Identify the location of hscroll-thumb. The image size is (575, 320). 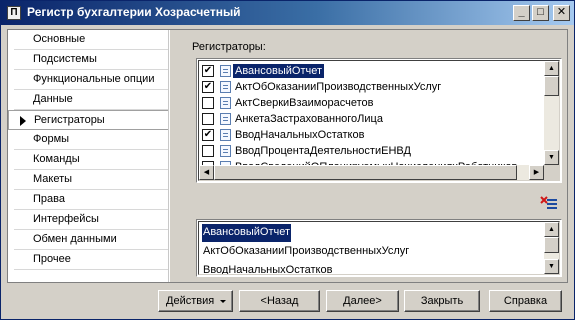
(365, 172).